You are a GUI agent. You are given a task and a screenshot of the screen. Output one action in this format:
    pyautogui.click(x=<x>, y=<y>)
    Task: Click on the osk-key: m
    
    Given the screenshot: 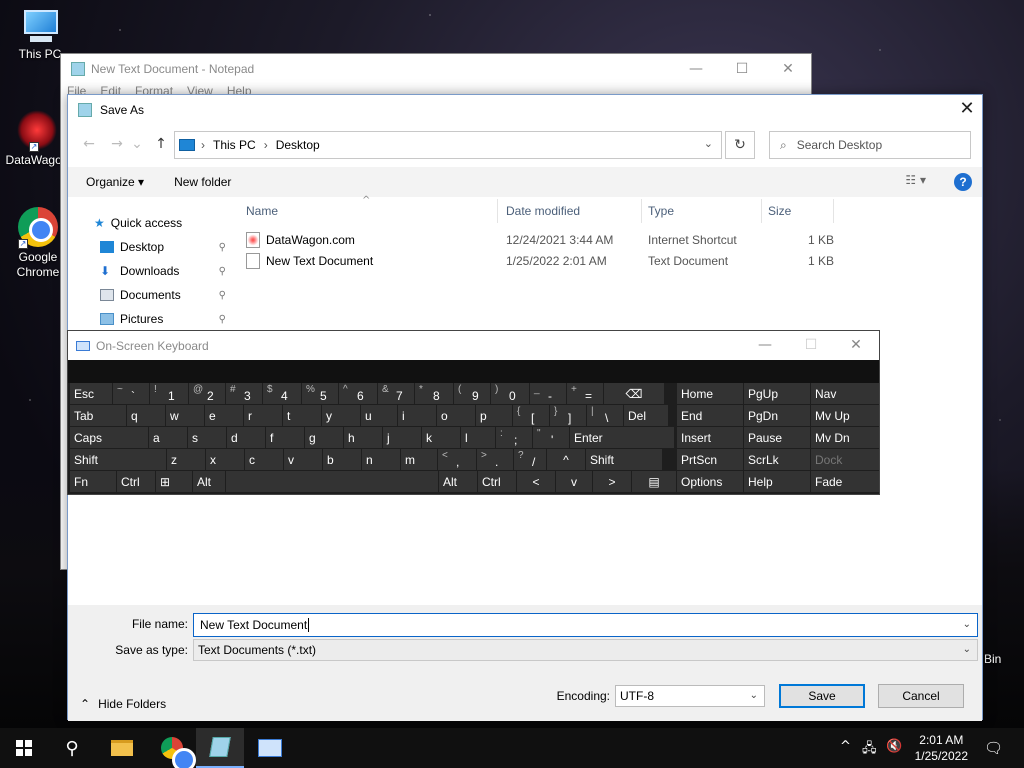 What is the action you would take?
    pyautogui.click(x=419, y=459)
    